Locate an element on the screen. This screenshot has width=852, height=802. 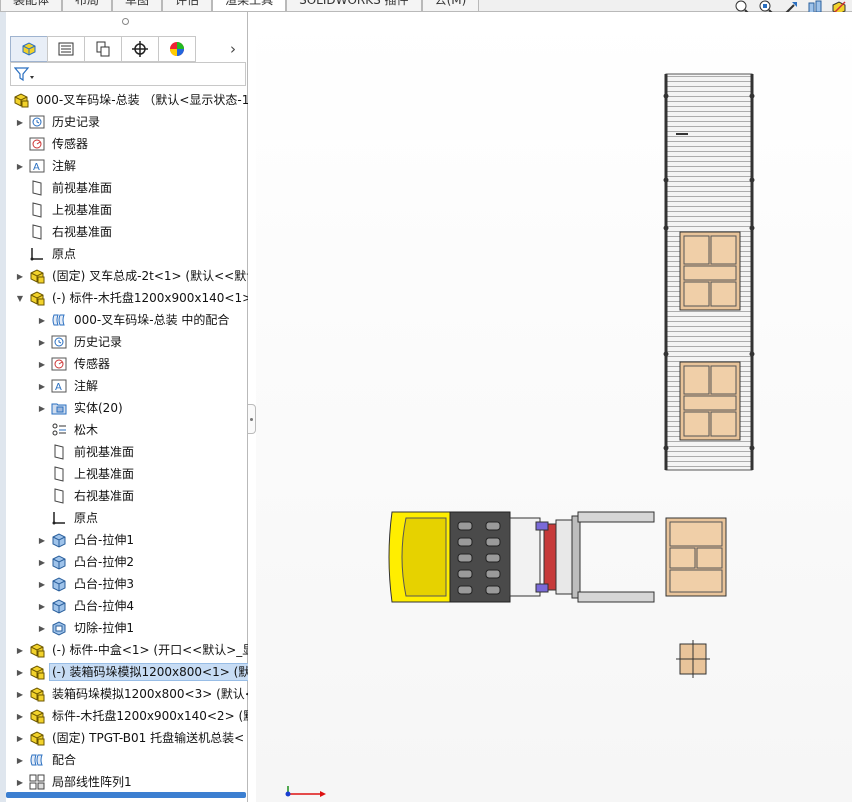
ribbon-tab: 布局 is located at coordinates (87, 6).